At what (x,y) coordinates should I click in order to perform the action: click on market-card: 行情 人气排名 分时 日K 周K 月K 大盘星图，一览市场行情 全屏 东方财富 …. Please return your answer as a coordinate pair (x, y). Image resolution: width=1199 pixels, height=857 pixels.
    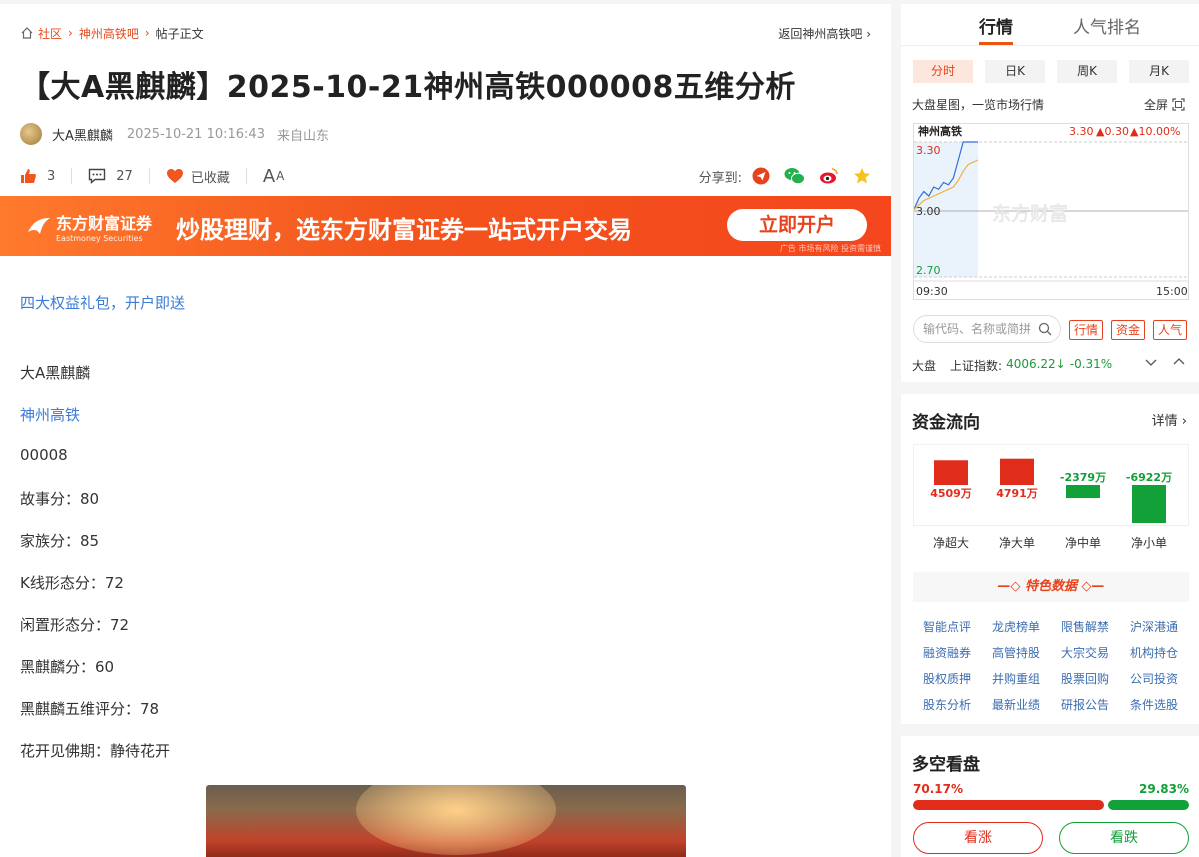
    Looking at the image, I should click on (1050, 193).